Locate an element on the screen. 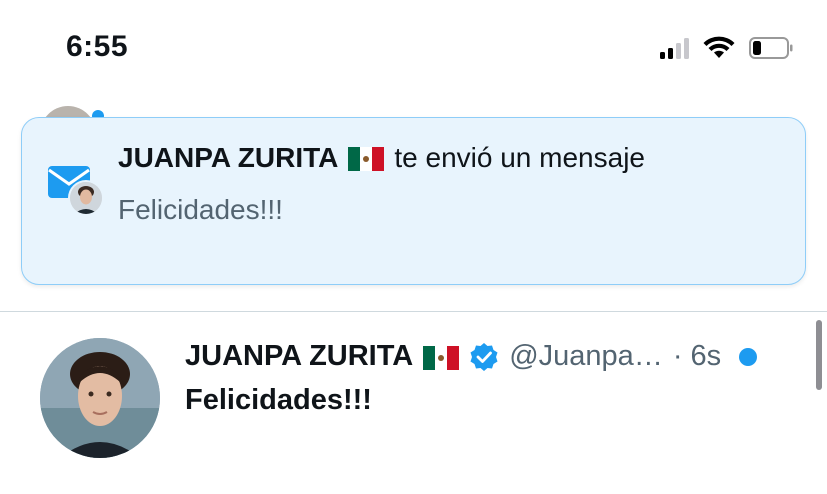 The width and height of the screenshot is (827, 494). status-icons is located at coordinates (726, 48).